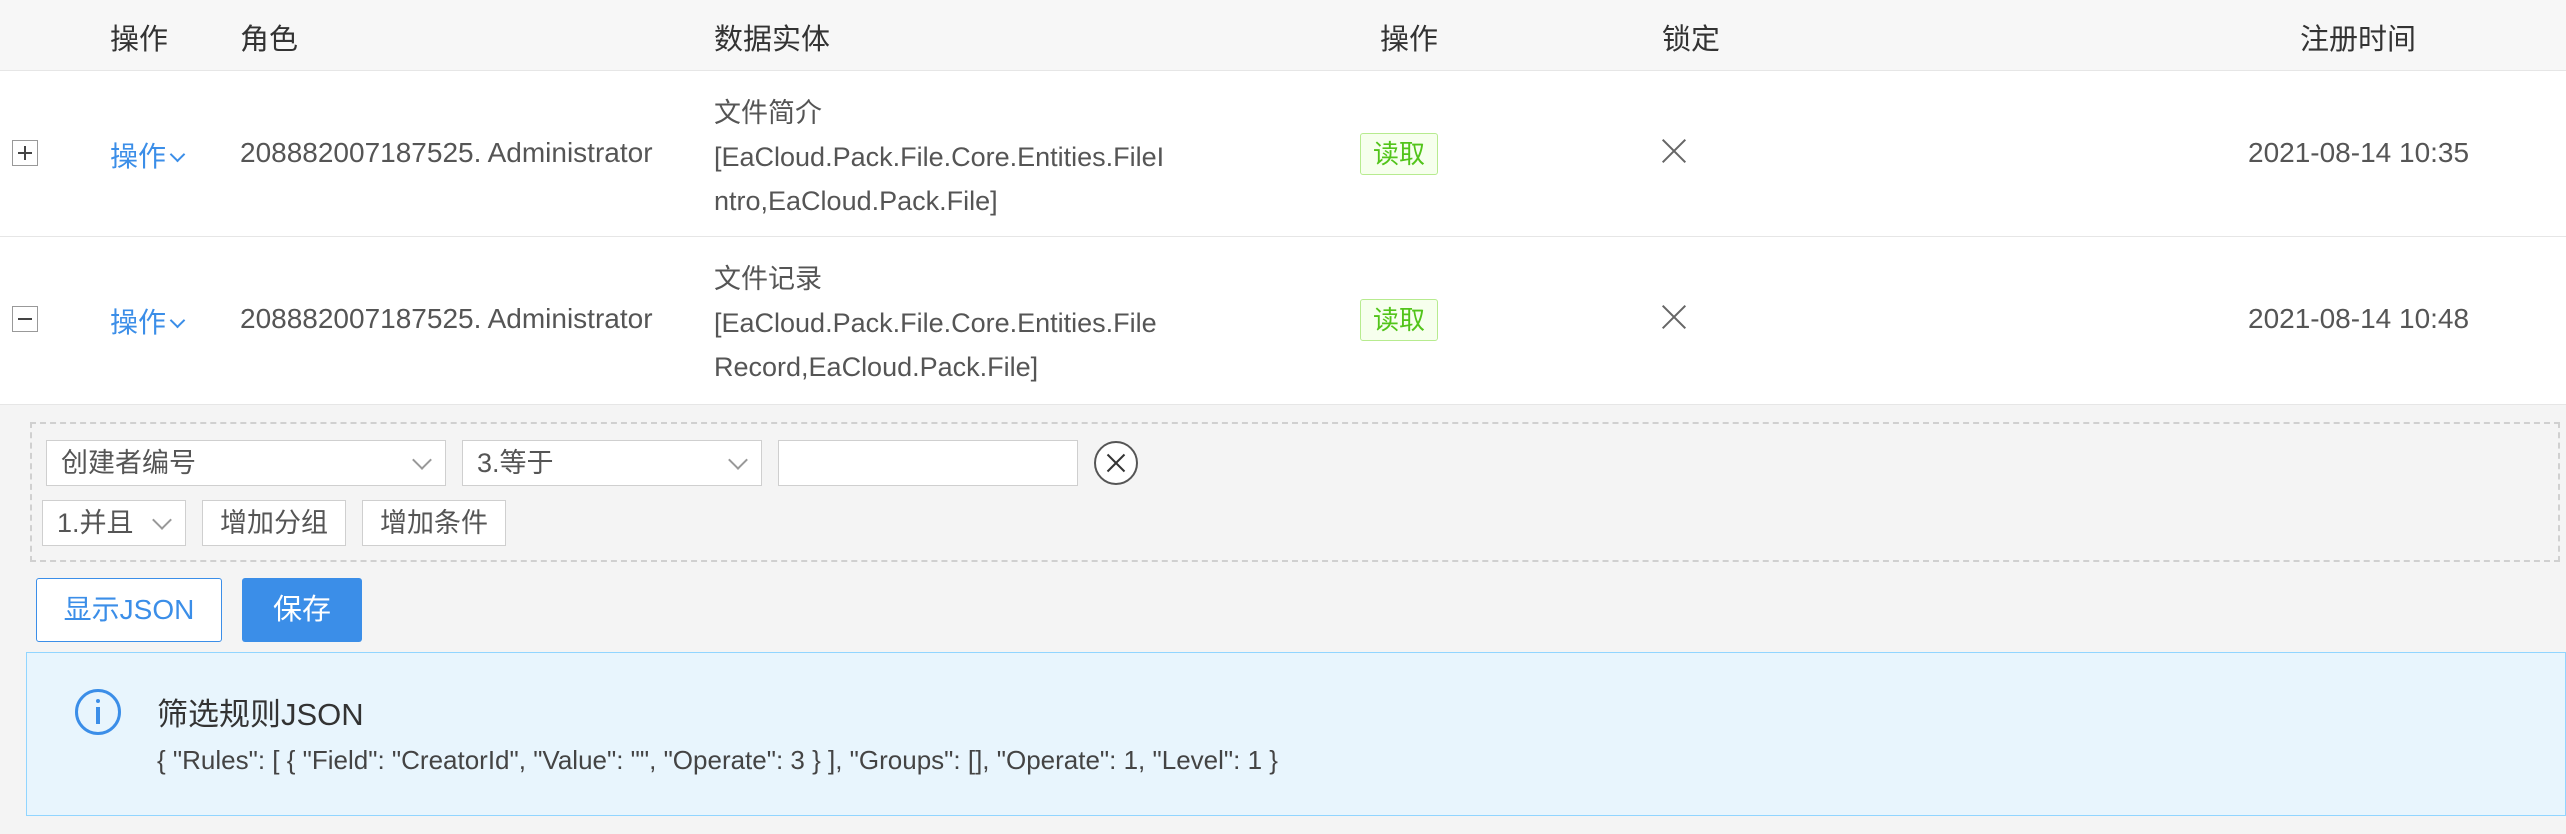  I want to click on entity-type-line1: [EaCloud.Pack.File.Core.Entities.FileI, so click(939, 157).